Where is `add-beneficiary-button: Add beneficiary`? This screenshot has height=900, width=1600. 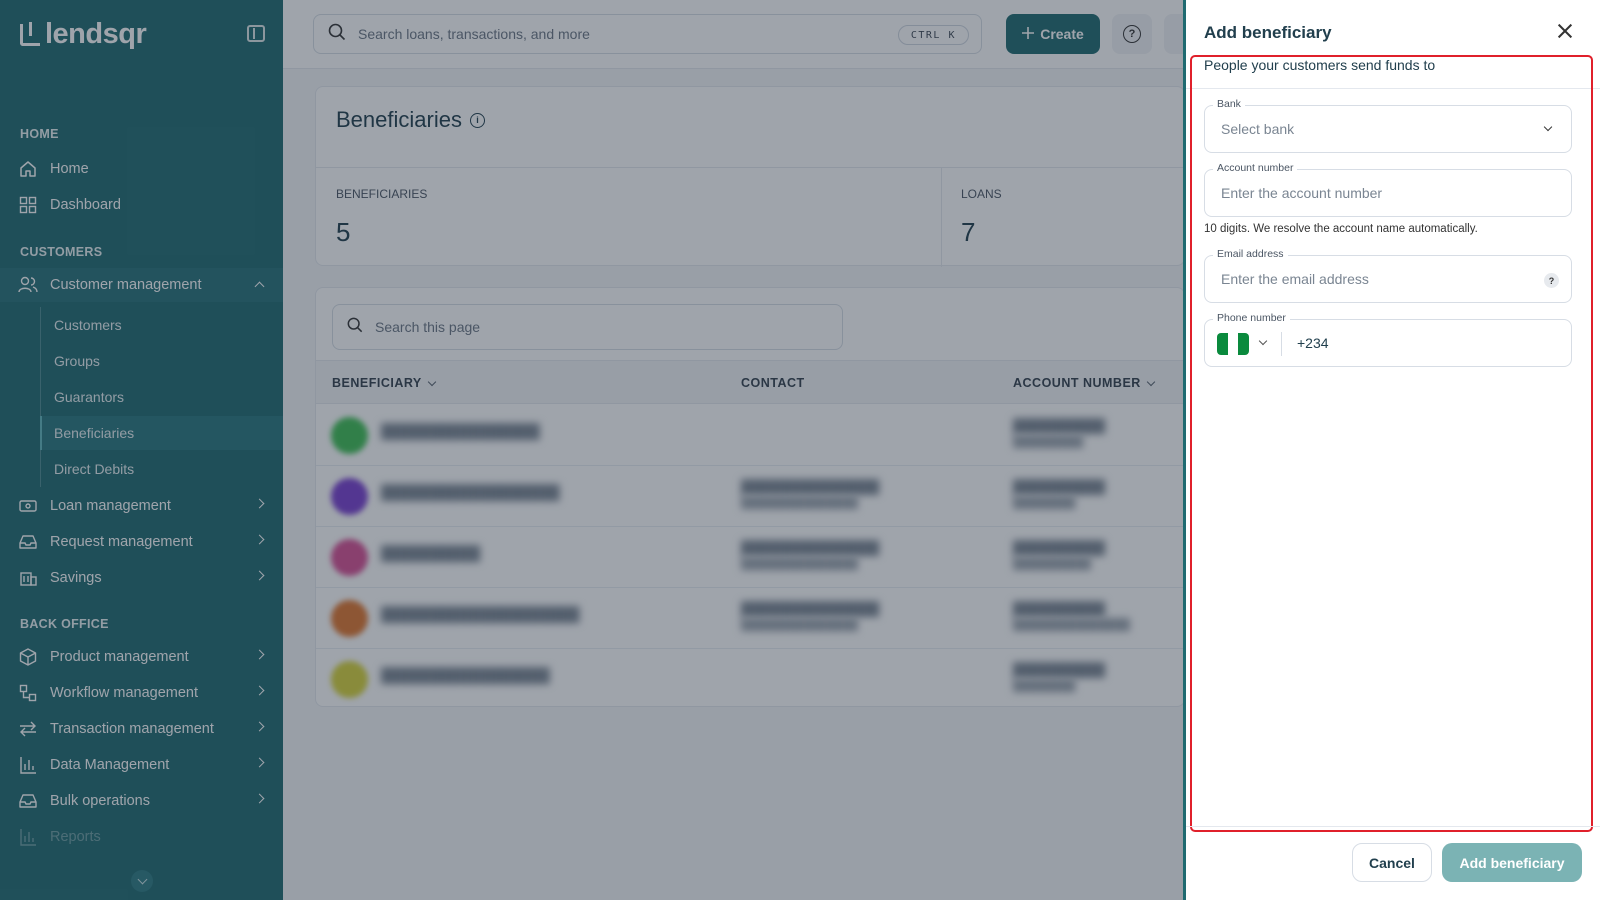
add-beneficiary-button: Add beneficiary is located at coordinates (1512, 862).